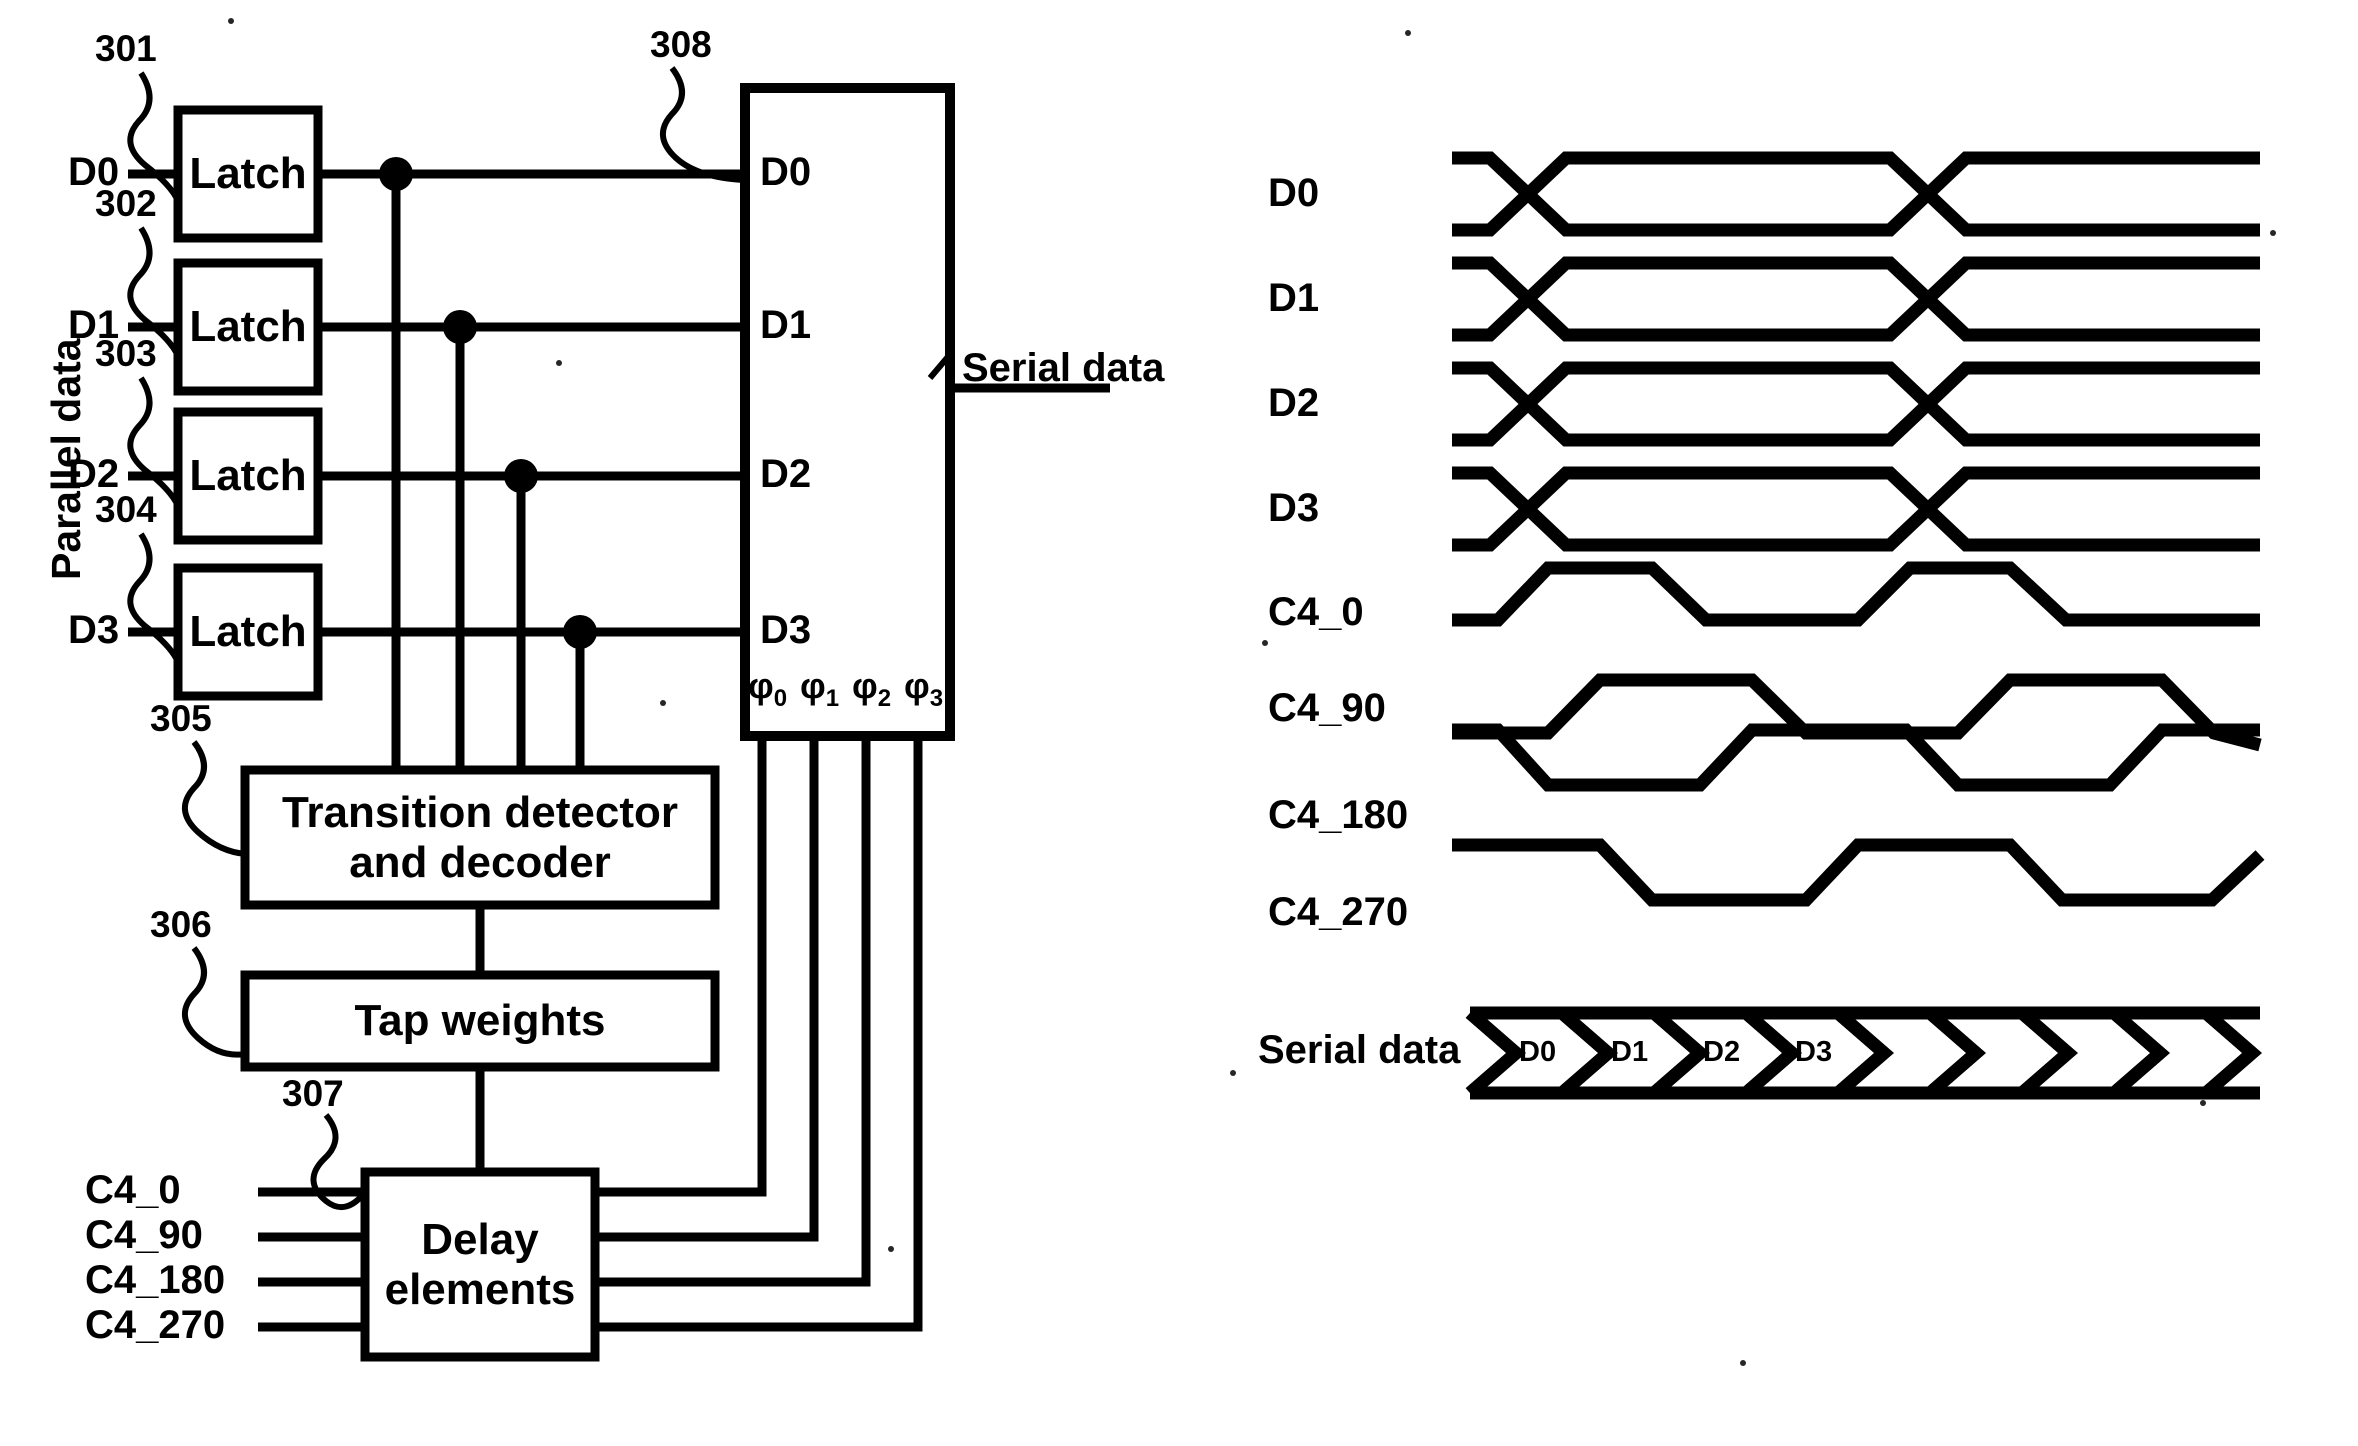 This screenshot has height=1446, width=2358. I want to click on phi2-sub: 2, so click(884, 699).